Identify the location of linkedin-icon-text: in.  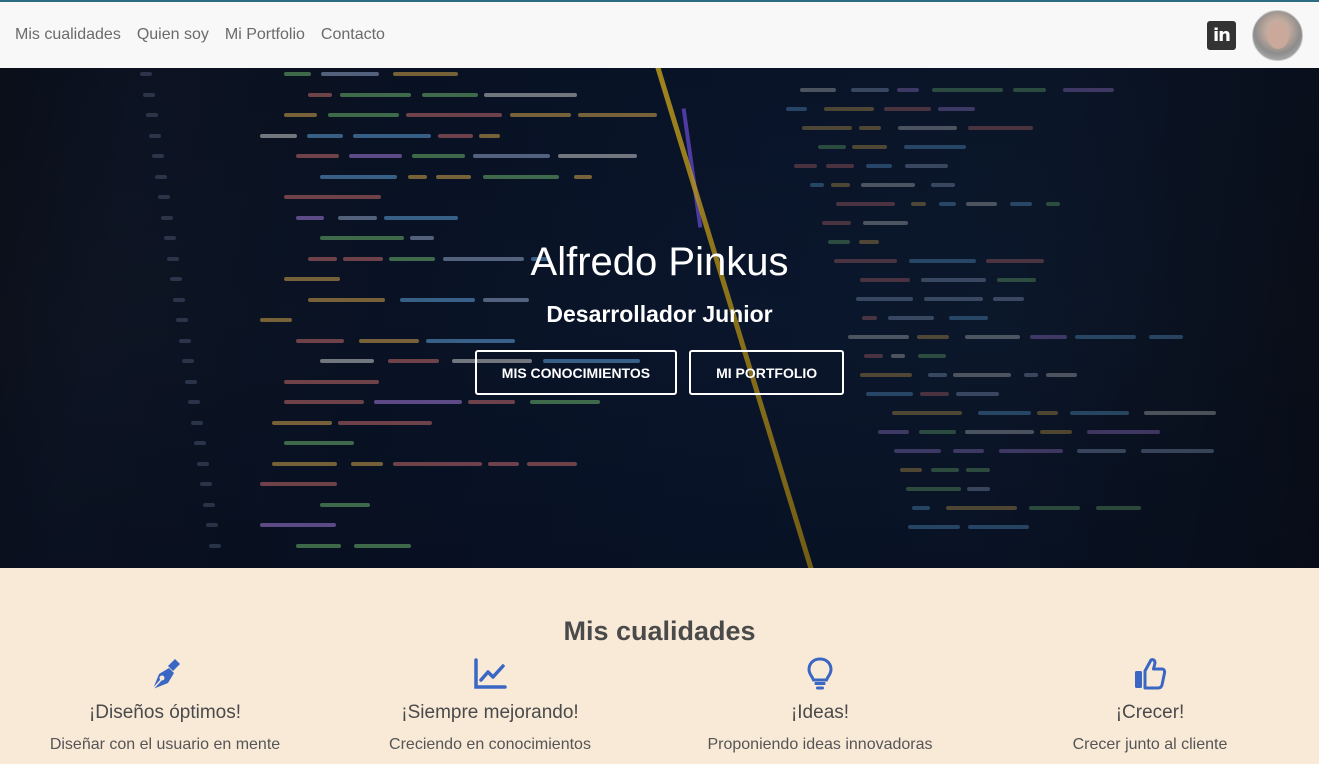
(1222, 35).